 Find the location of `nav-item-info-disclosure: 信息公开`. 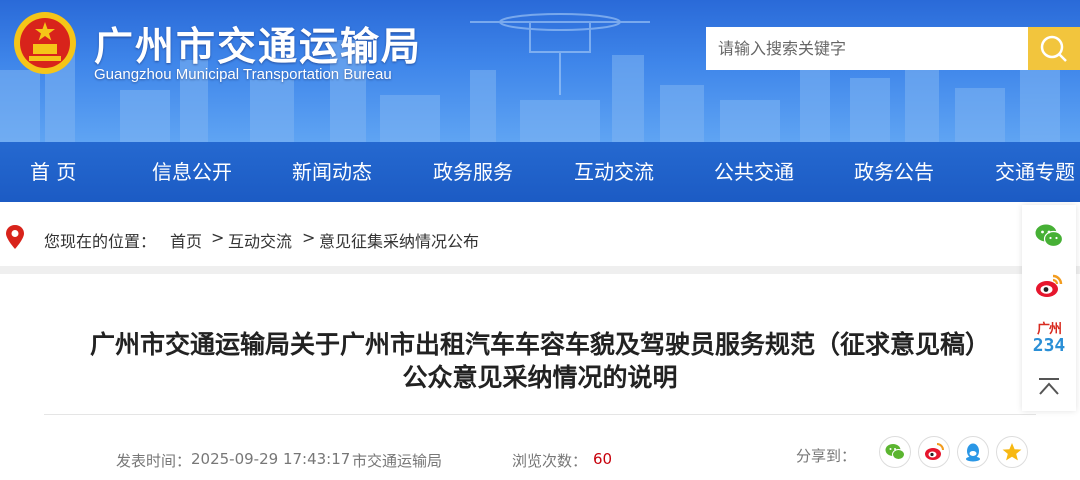

nav-item-info-disclosure: 信息公开 is located at coordinates (192, 172).